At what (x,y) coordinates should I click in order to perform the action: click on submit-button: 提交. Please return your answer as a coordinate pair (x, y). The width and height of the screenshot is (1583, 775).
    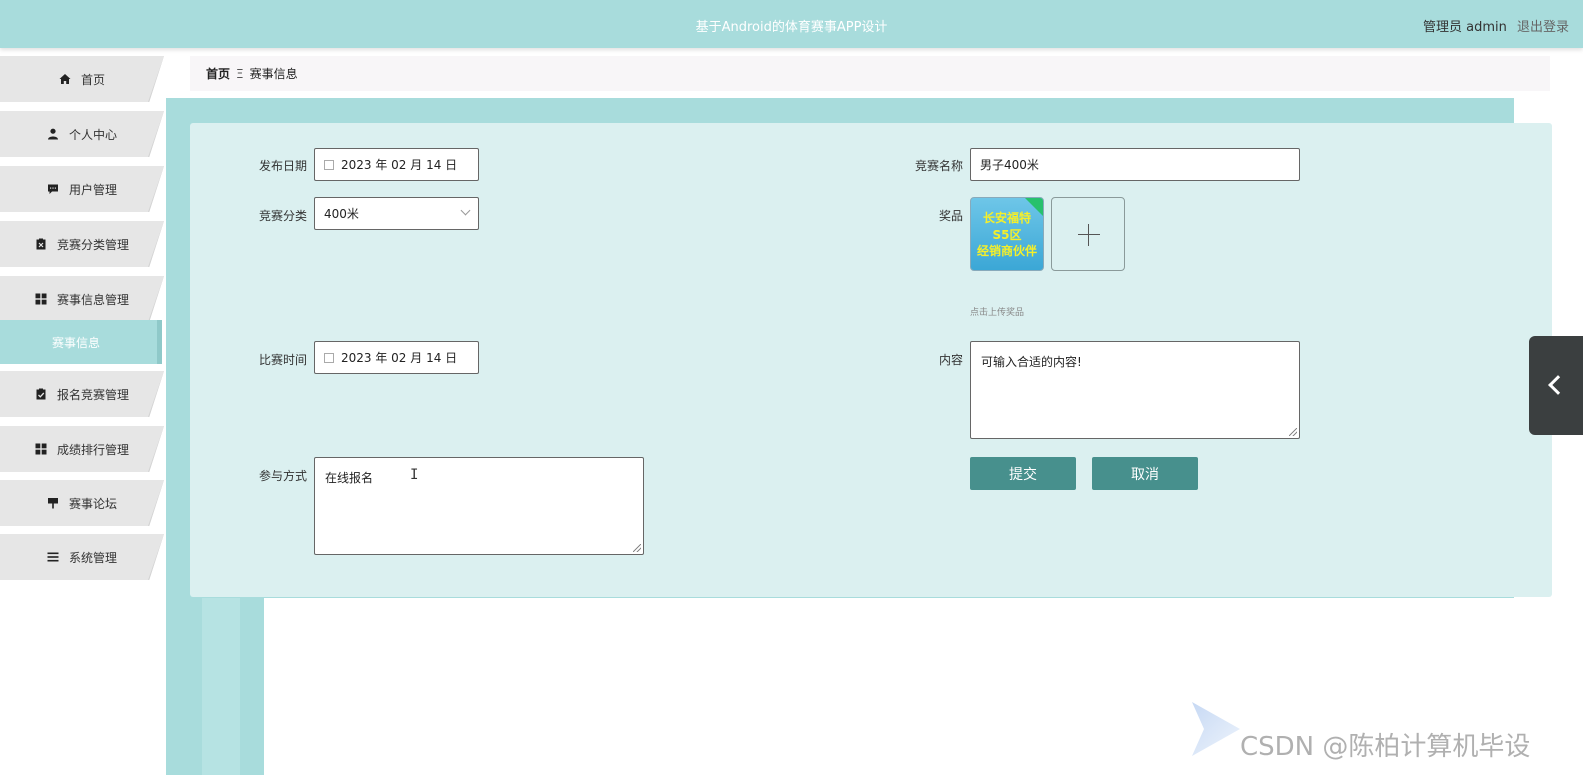
    Looking at the image, I should click on (1023, 473).